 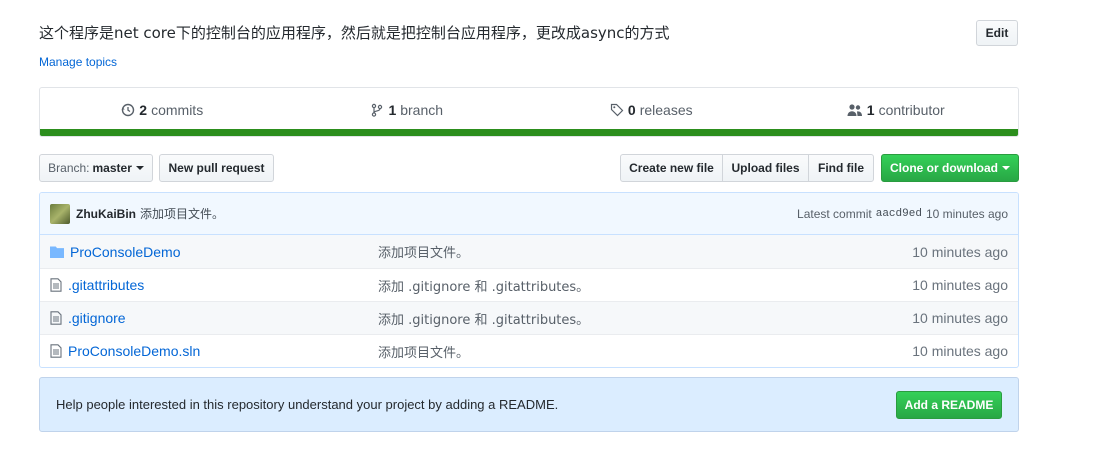 I want to click on commits-number: 2, so click(x=143, y=109).